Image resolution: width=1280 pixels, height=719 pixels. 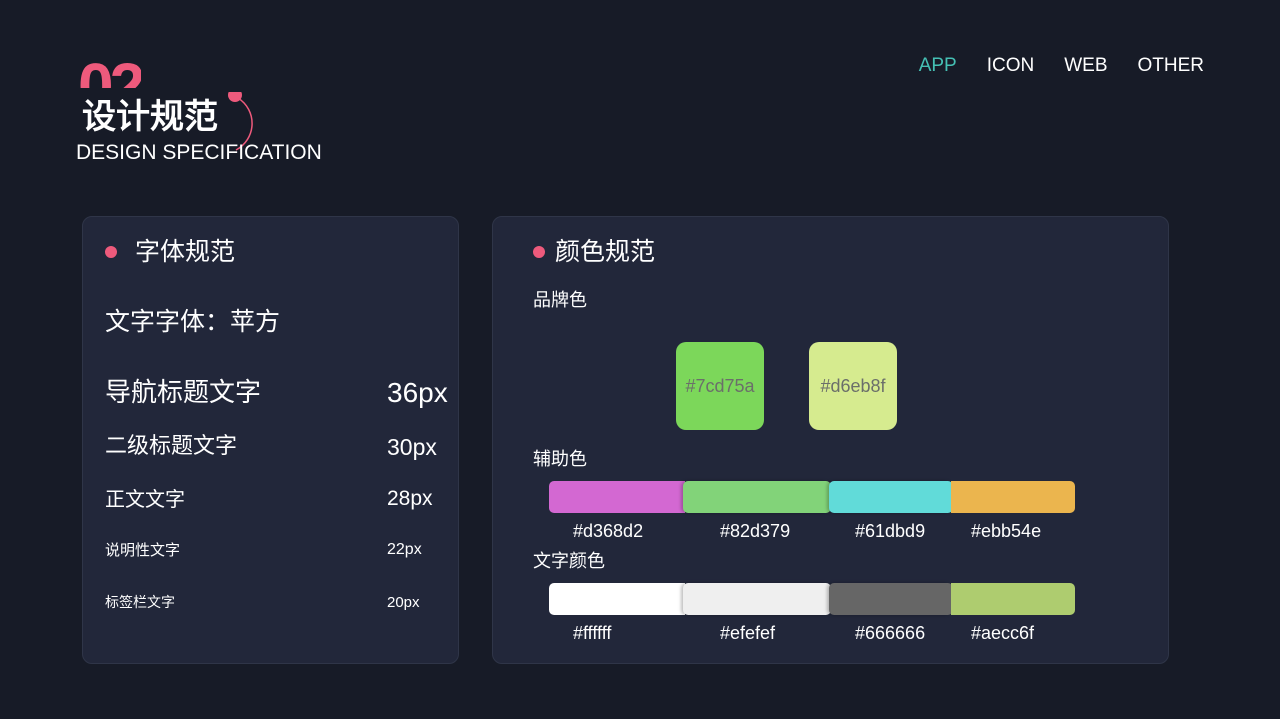 What do you see at coordinates (185, 251) in the screenshot?
I see `font-panel-title: 字体规范` at bounding box center [185, 251].